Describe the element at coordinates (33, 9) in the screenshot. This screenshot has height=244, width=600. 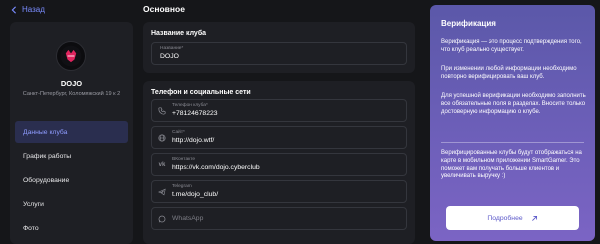
I see `back-label: Назад` at that location.